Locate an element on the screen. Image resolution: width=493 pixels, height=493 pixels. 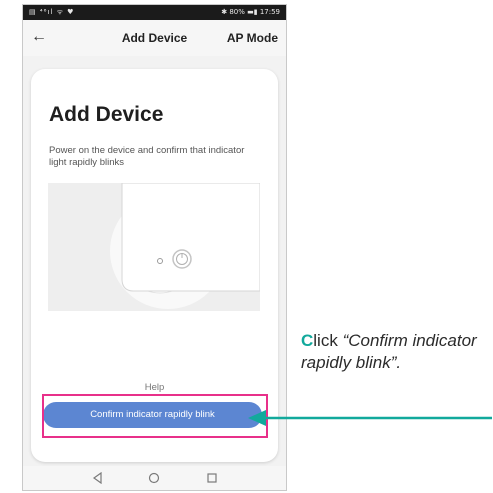
pointer-arrow-layer is located at coordinates (370, 418).